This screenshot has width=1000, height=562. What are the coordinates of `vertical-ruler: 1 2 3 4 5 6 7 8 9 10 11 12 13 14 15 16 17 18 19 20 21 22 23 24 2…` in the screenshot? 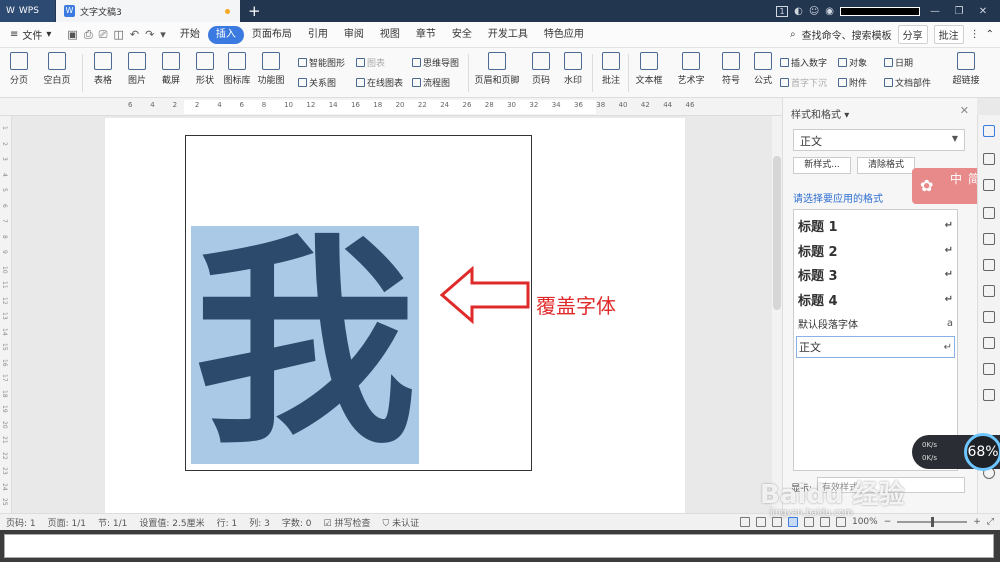 It's located at (6, 314).